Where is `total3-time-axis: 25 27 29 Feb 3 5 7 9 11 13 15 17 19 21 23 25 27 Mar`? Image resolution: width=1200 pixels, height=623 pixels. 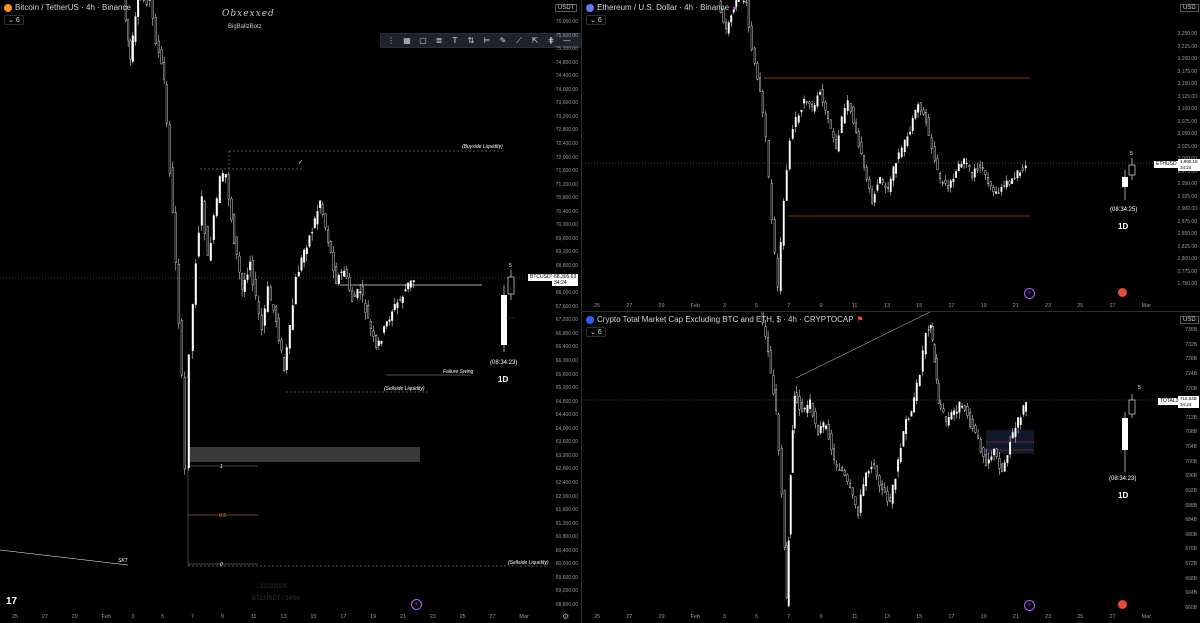 total3-time-axis: 25 27 29 Feb 3 5 7 9 11 13 15 17 19 21 23 25 27 Mar is located at coordinates (880, 617).